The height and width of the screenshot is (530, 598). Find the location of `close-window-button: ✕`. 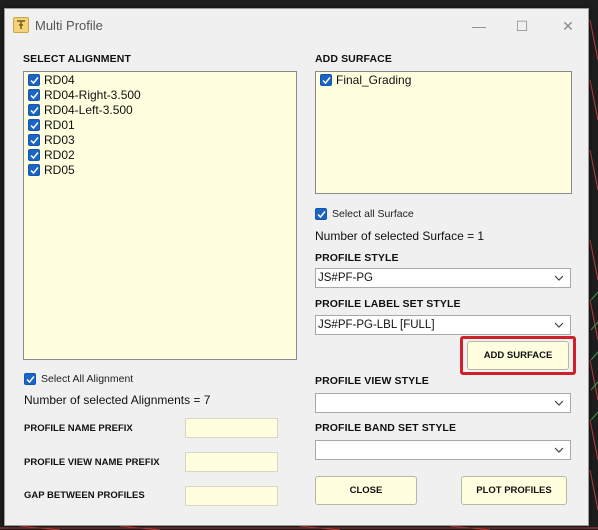

close-window-button: ✕ is located at coordinates (568, 26).